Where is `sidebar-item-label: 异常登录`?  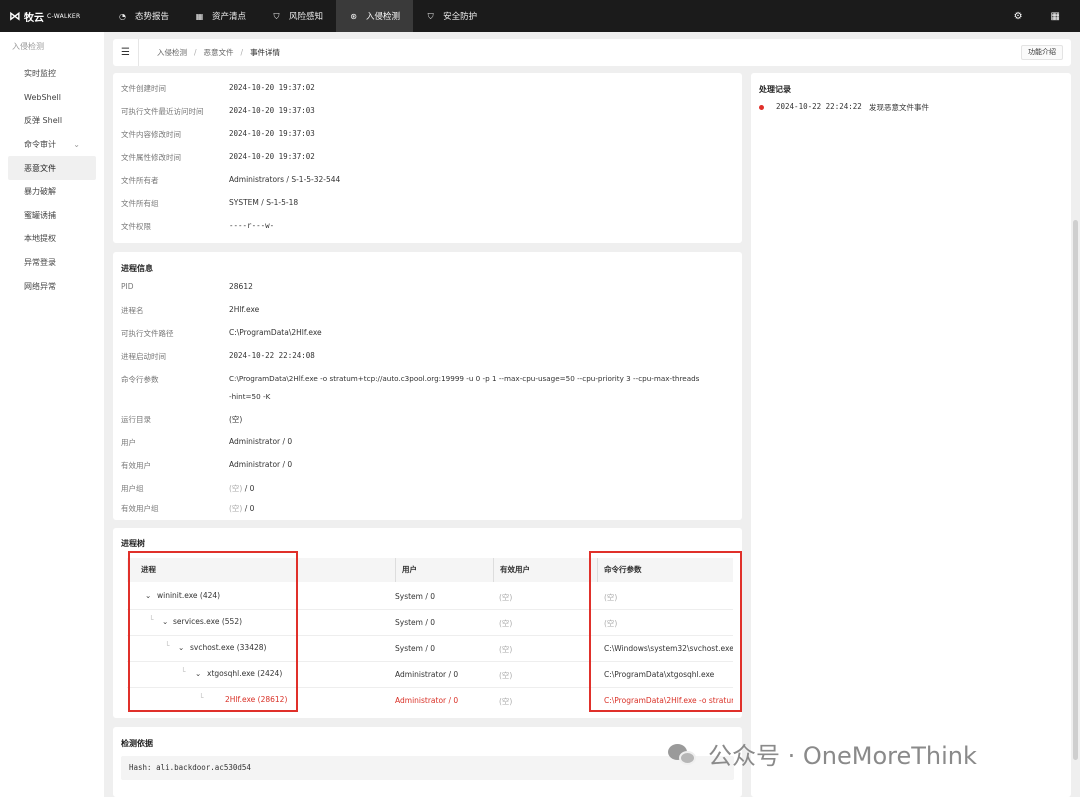 sidebar-item-label: 异常登录 is located at coordinates (40, 263).